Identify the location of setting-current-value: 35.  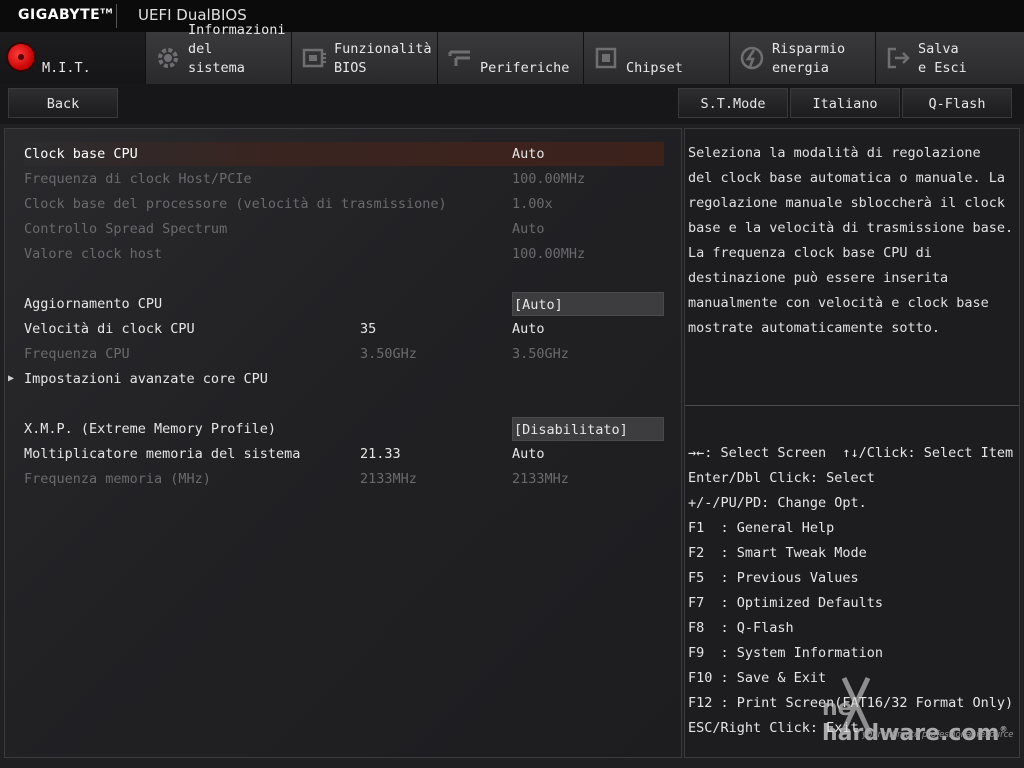
(368, 329).